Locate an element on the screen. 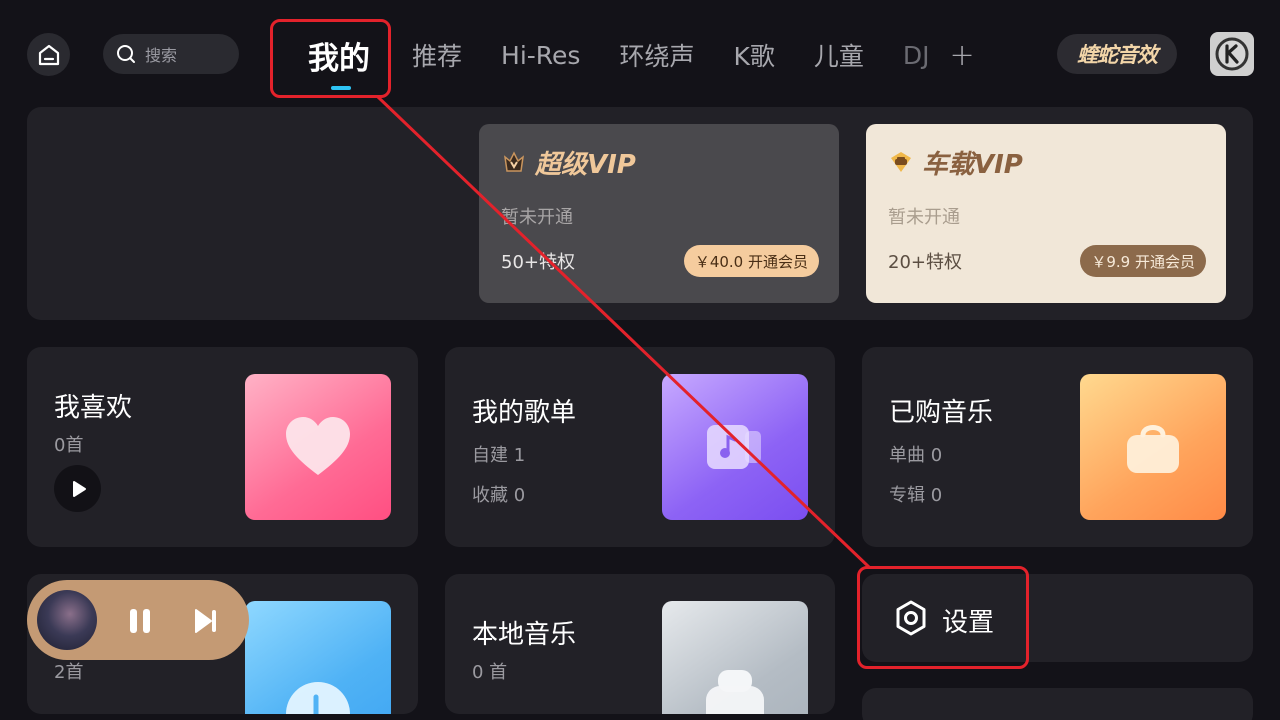 This screenshot has width=1280, height=720. purchased-cover is located at coordinates (1153, 447).